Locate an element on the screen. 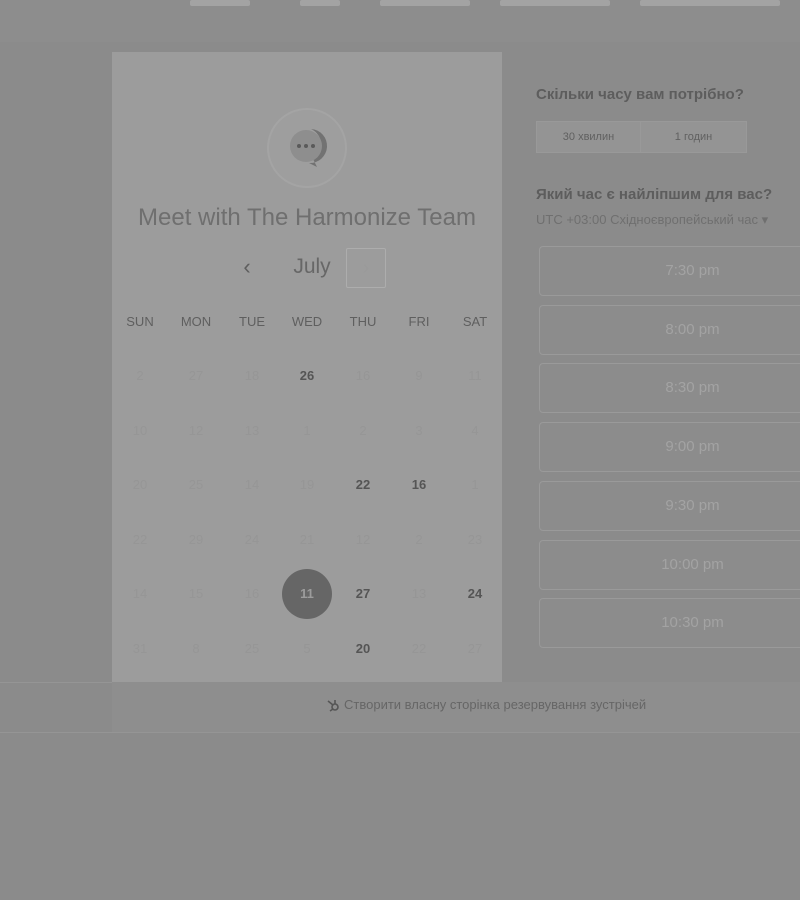  time-slot-label: 9:00 pm is located at coordinates (692, 447).